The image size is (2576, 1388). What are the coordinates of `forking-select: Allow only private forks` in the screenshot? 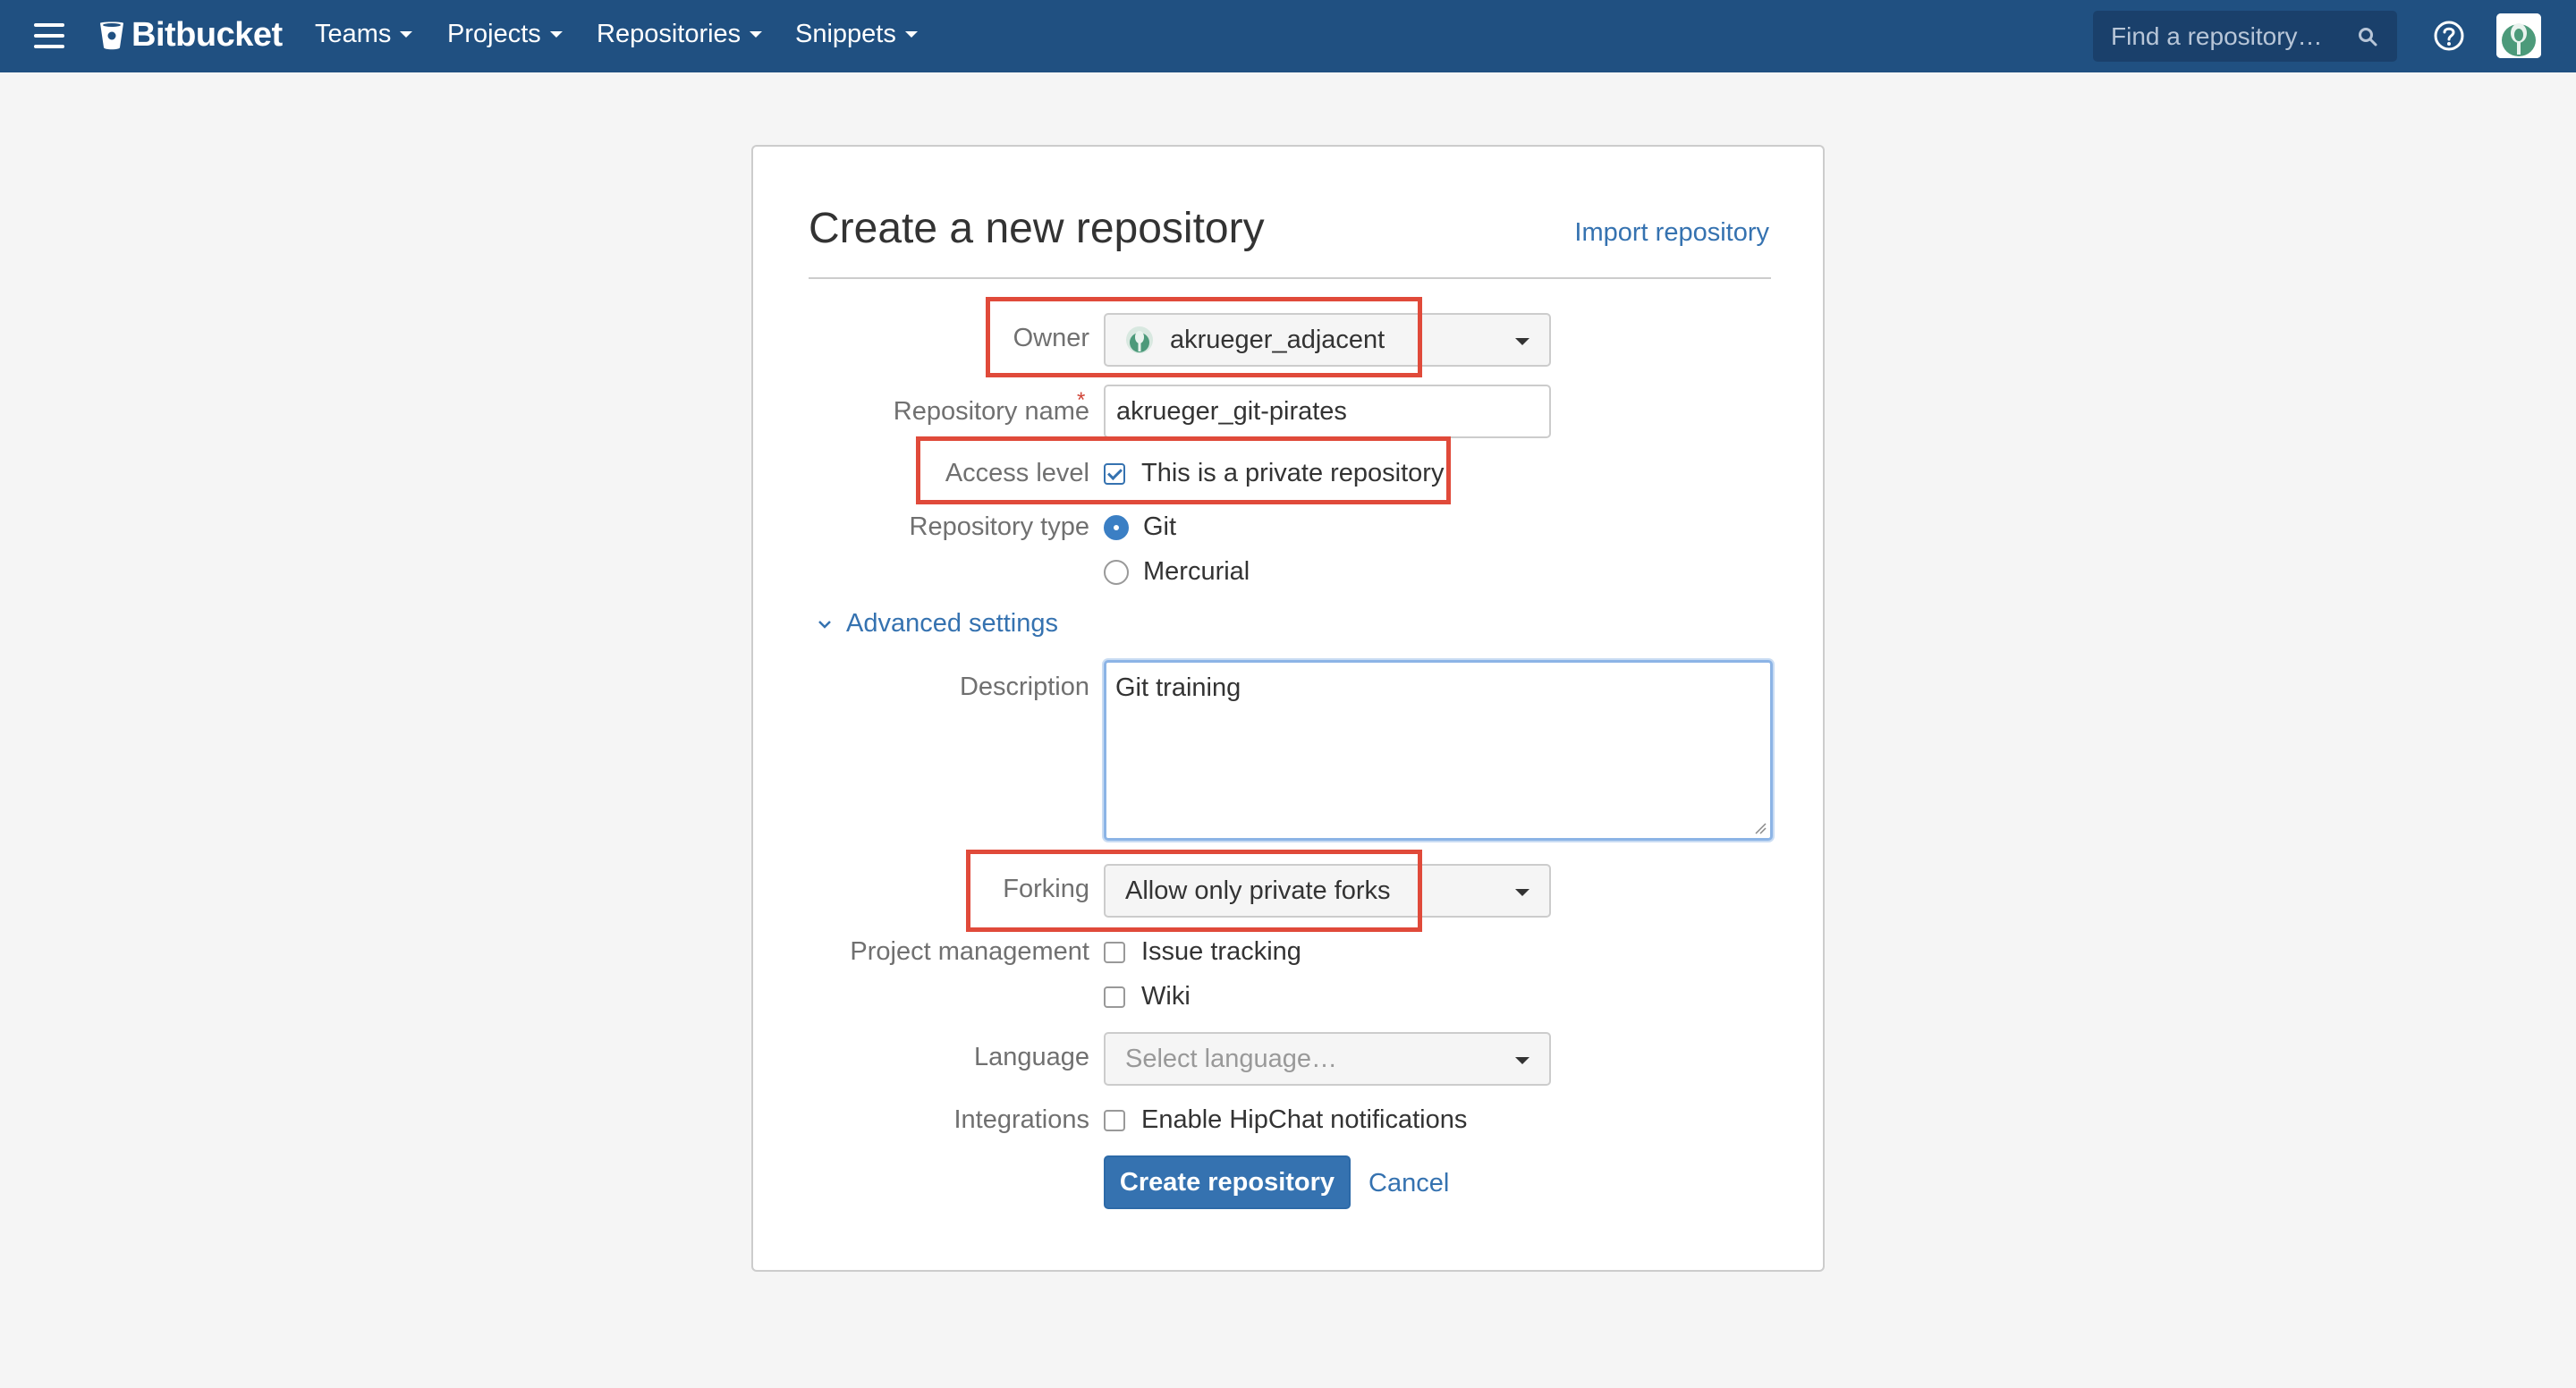 It's located at (1327, 891).